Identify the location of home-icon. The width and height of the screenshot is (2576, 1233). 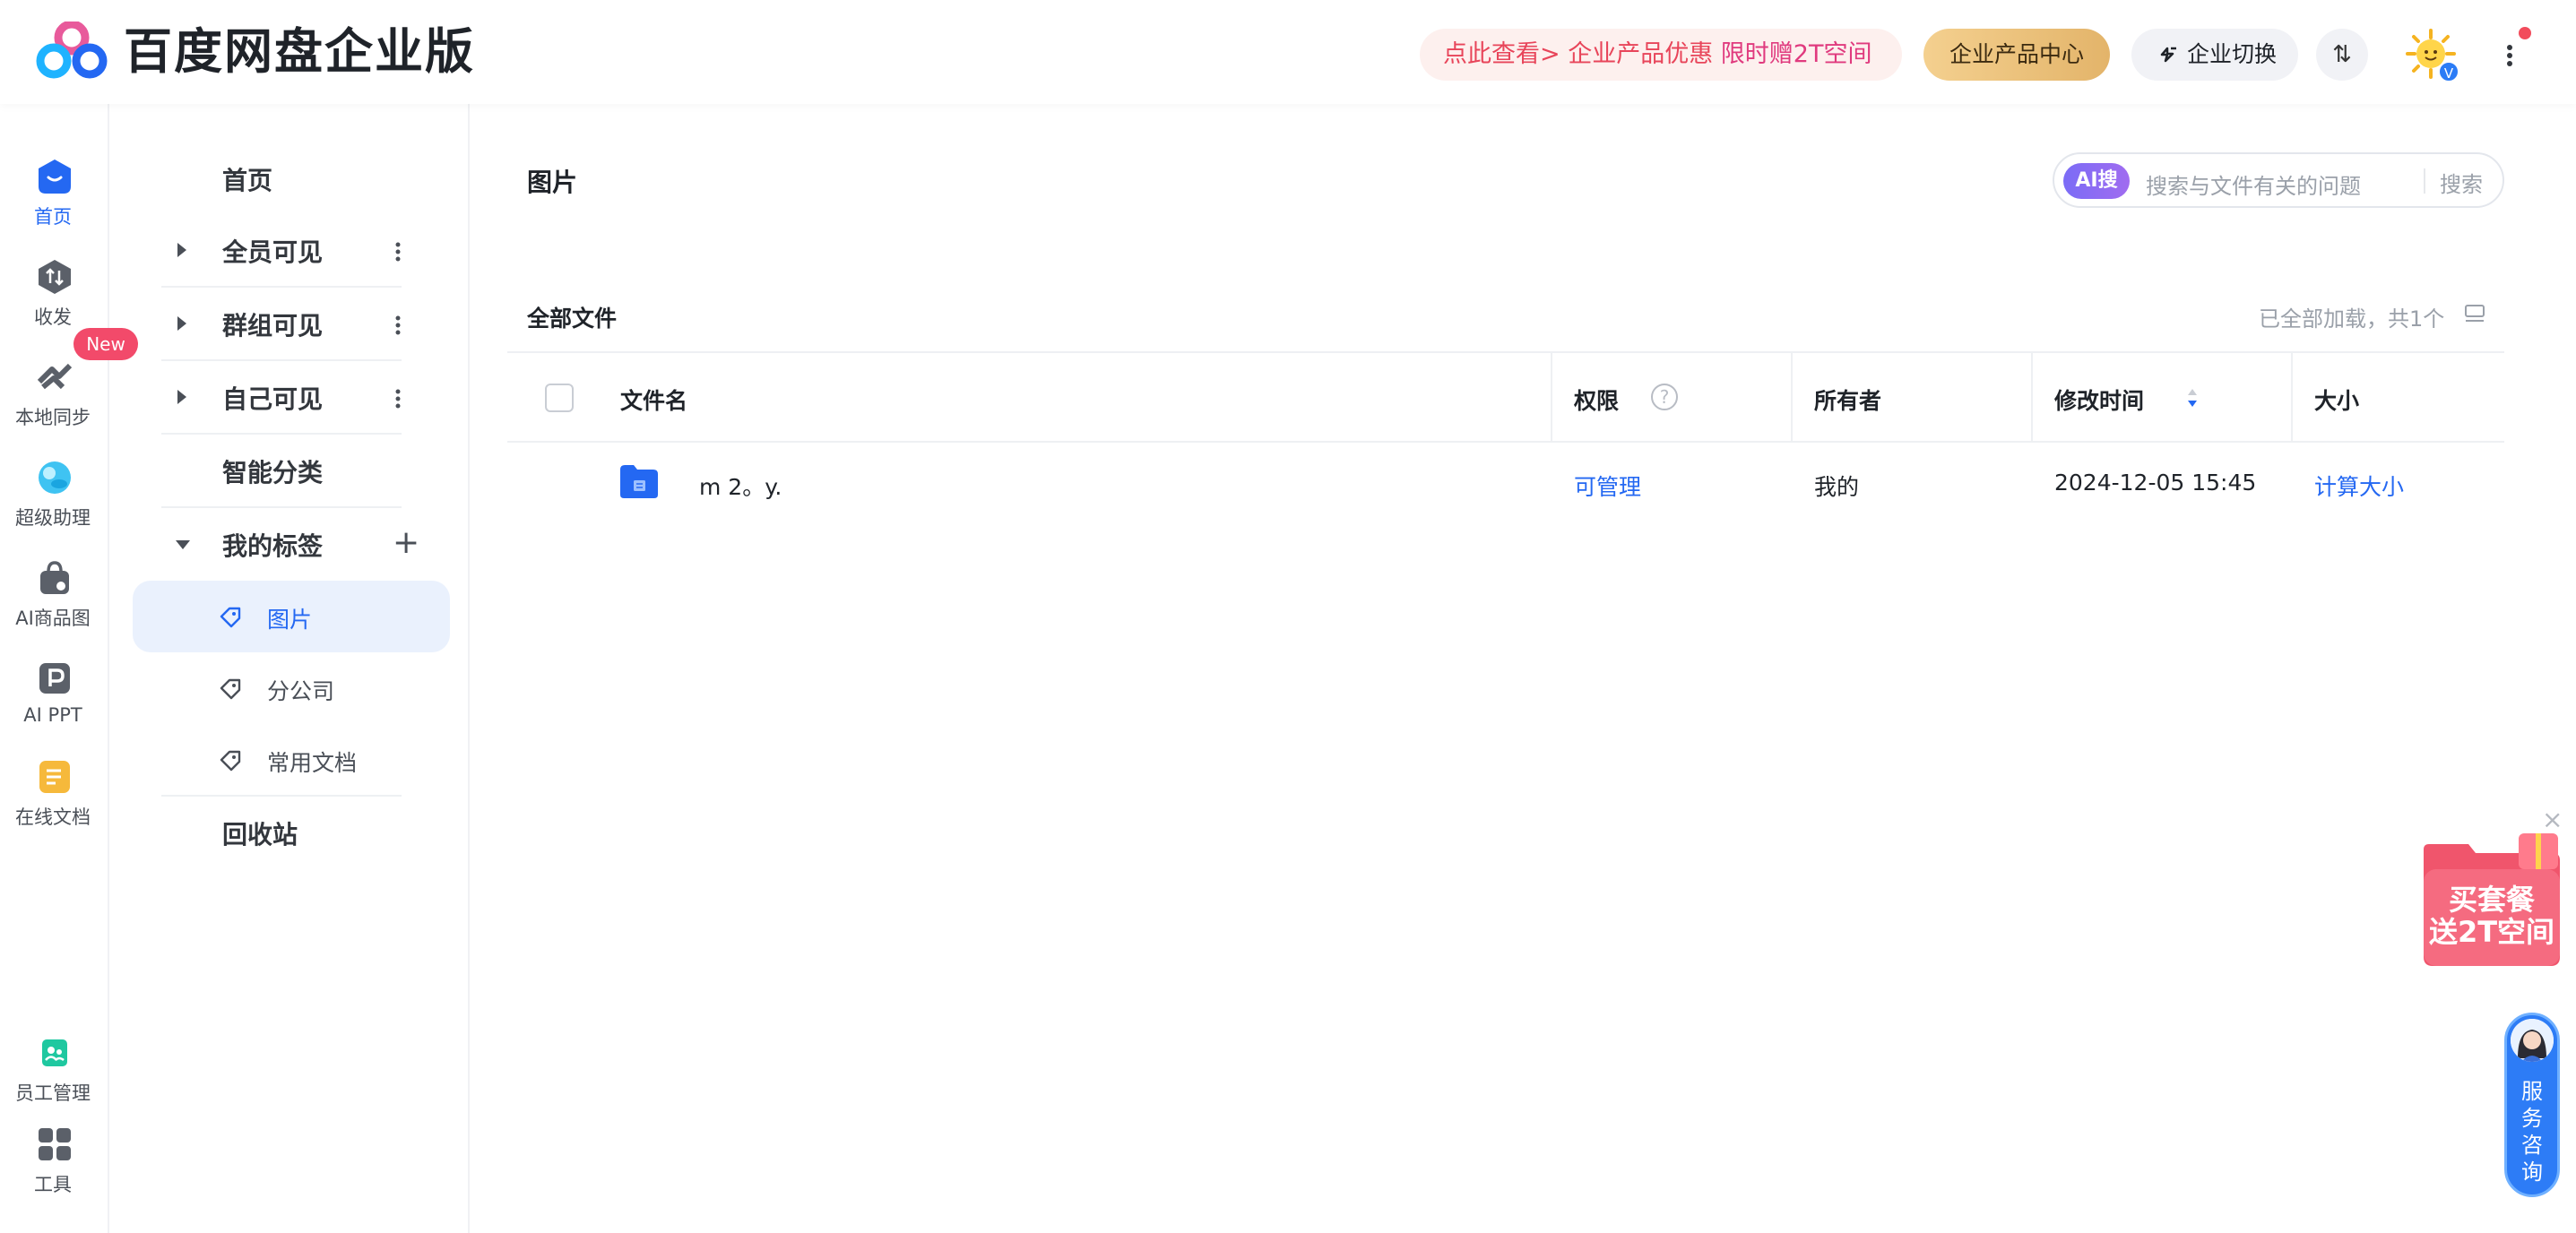
(55, 177).